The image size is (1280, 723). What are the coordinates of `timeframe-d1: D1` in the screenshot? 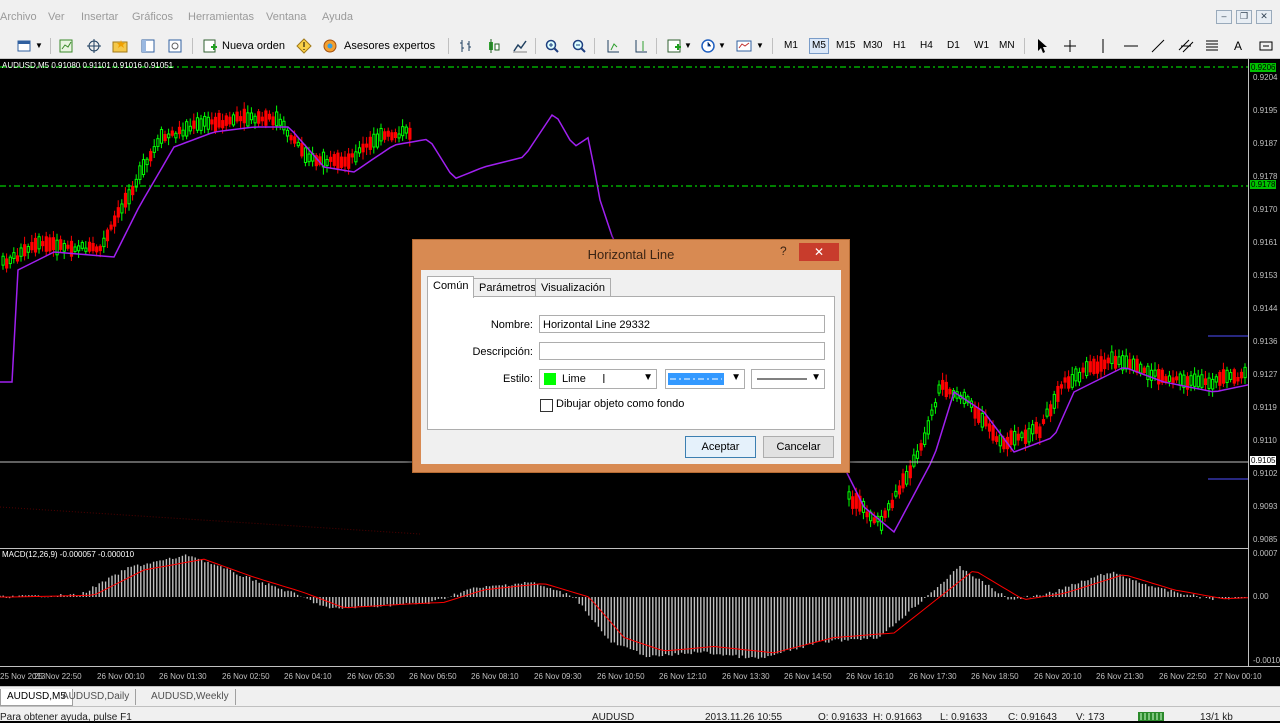 It's located at (953, 45).